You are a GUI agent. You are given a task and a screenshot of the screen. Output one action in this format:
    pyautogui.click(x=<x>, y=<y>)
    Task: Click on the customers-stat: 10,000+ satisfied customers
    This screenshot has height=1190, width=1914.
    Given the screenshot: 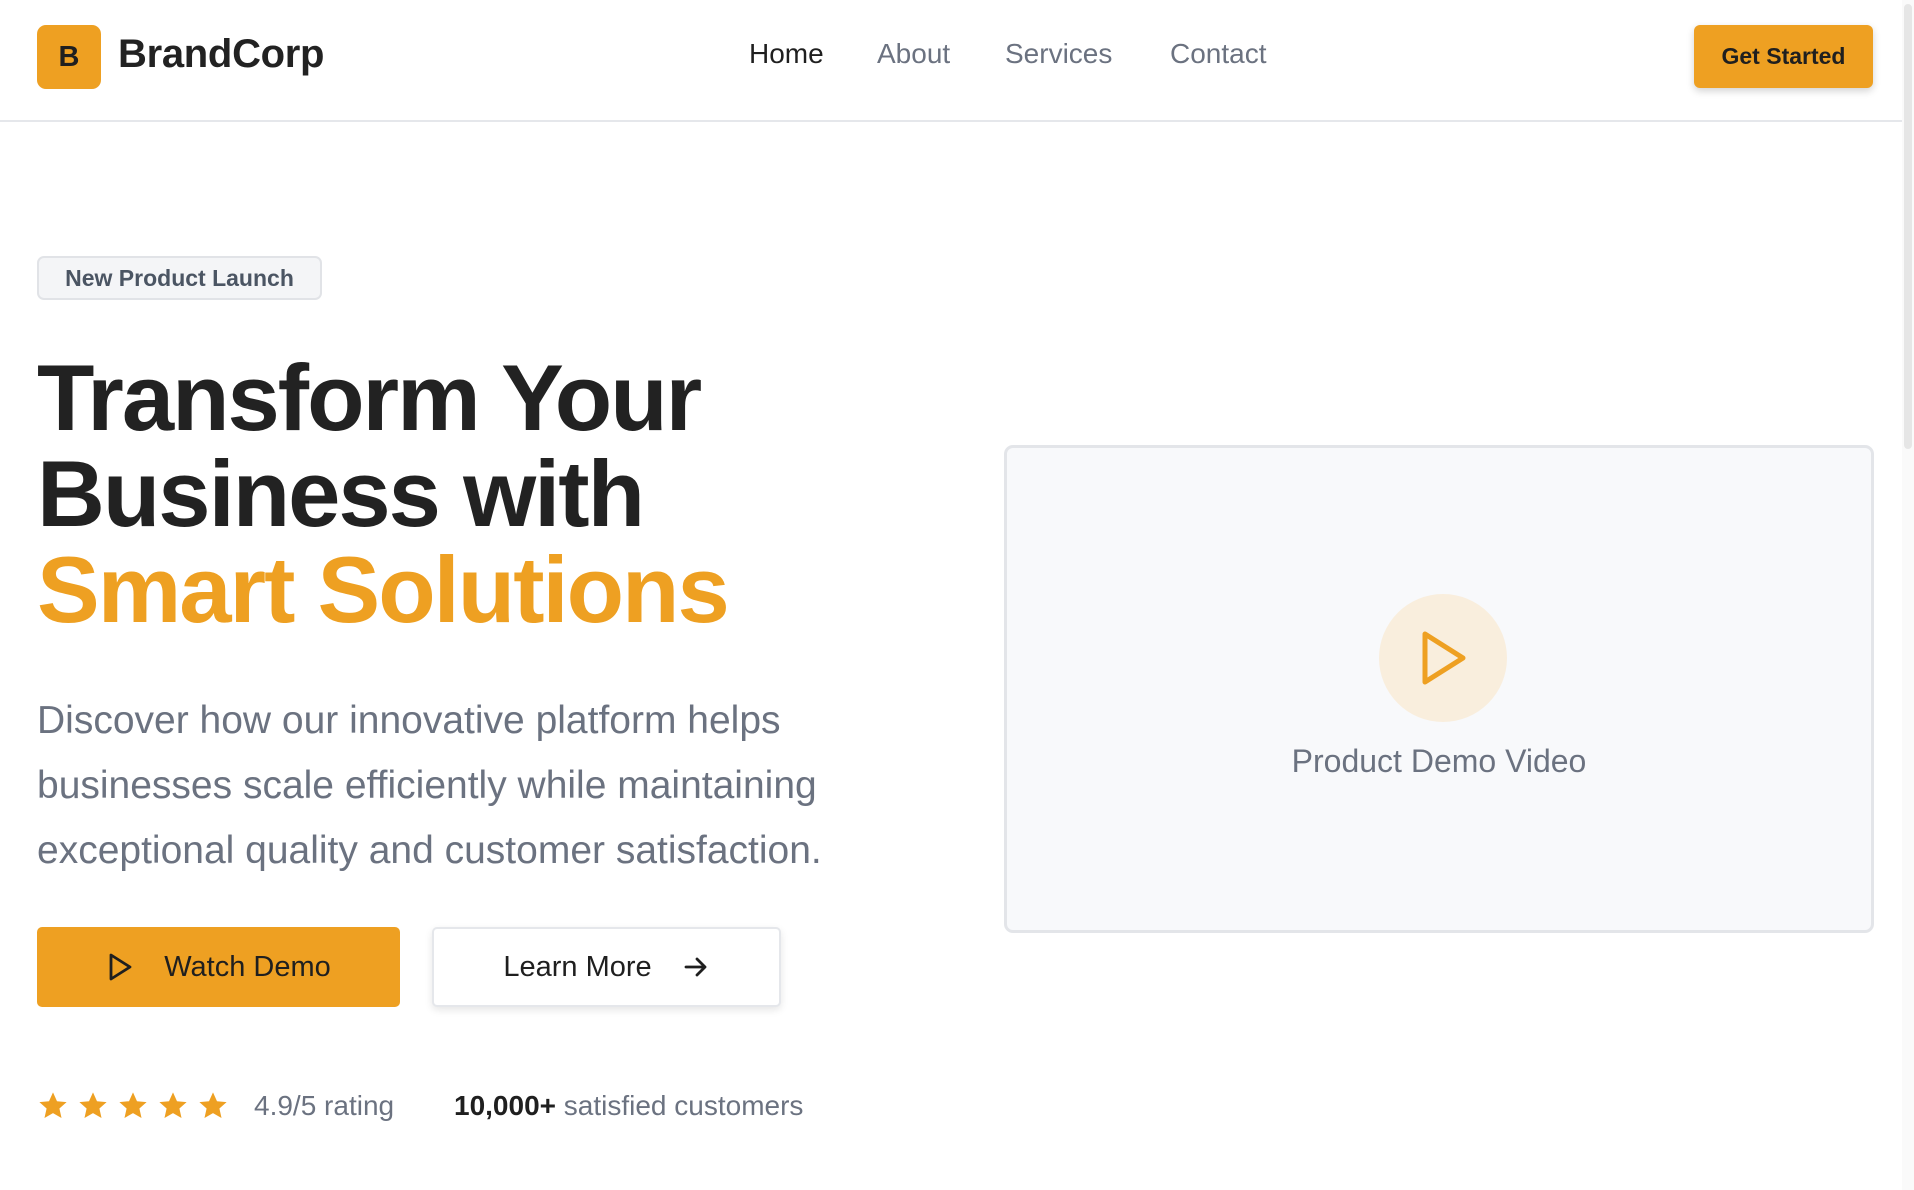 What is the action you would take?
    pyautogui.click(x=628, y=1106)
    